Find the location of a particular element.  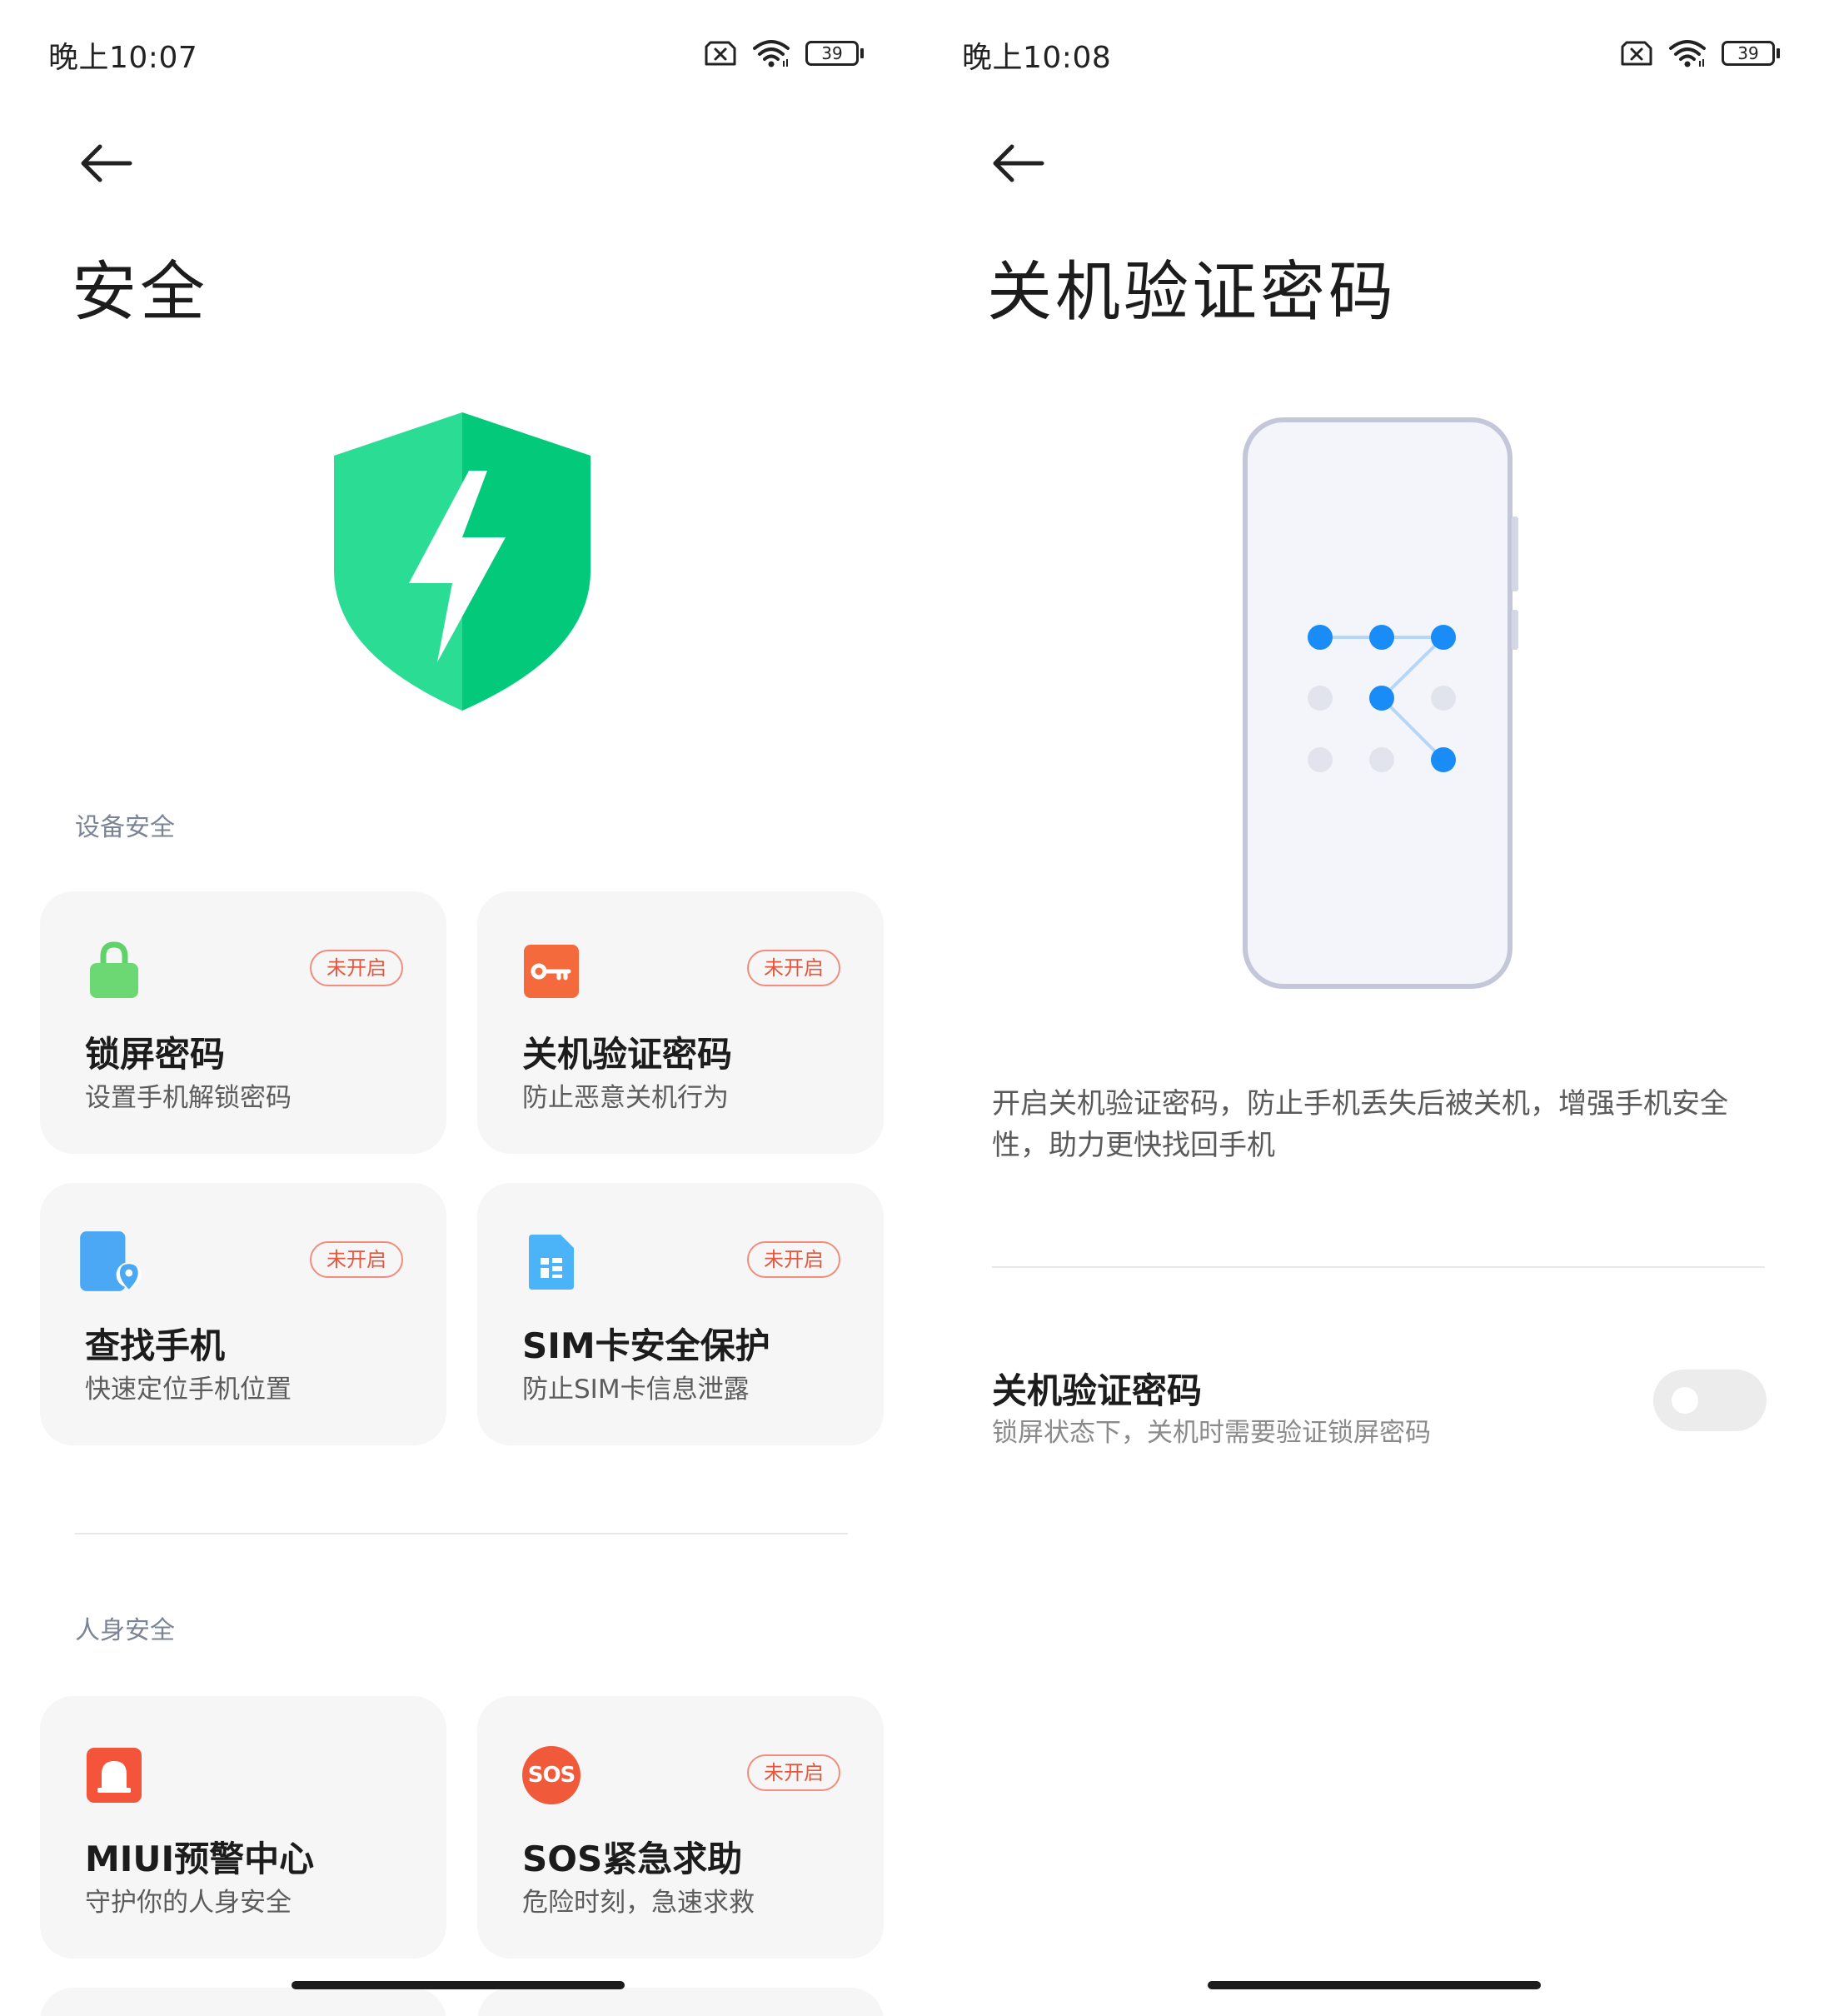

setting-title: 关机验证密码 is located at coordinates (1097, 1390).